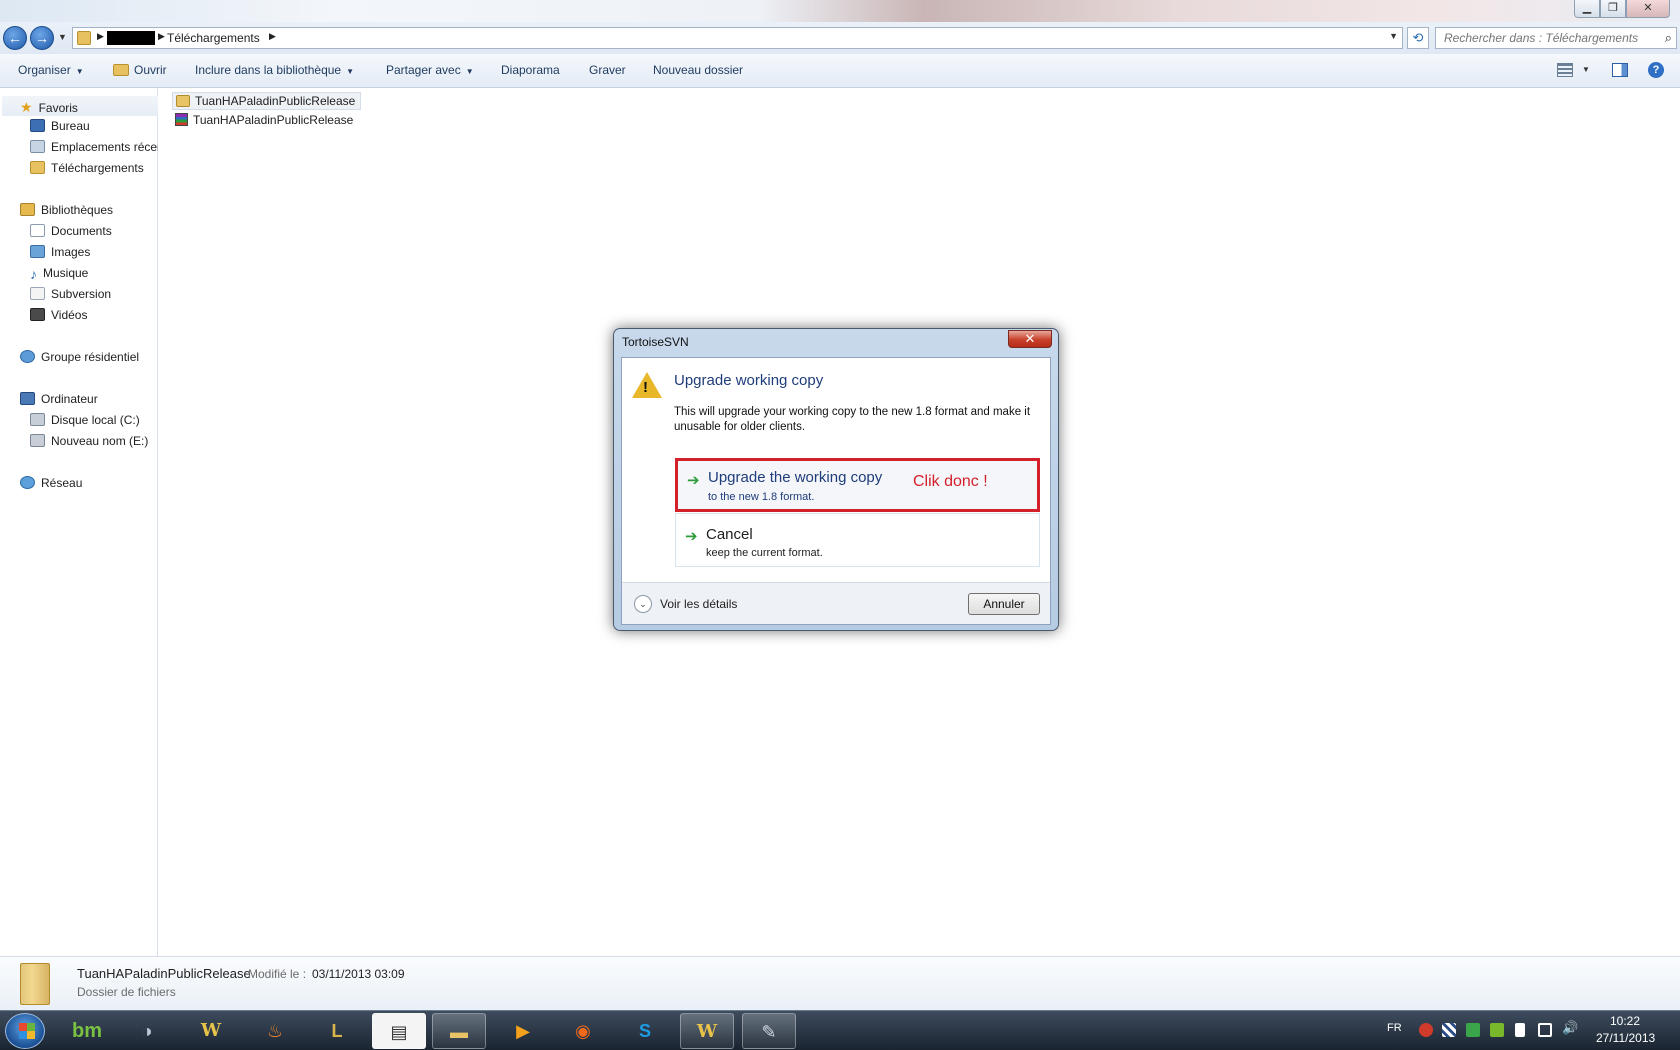  I want to click on maximize-button: ❐, so click(1613, 9).